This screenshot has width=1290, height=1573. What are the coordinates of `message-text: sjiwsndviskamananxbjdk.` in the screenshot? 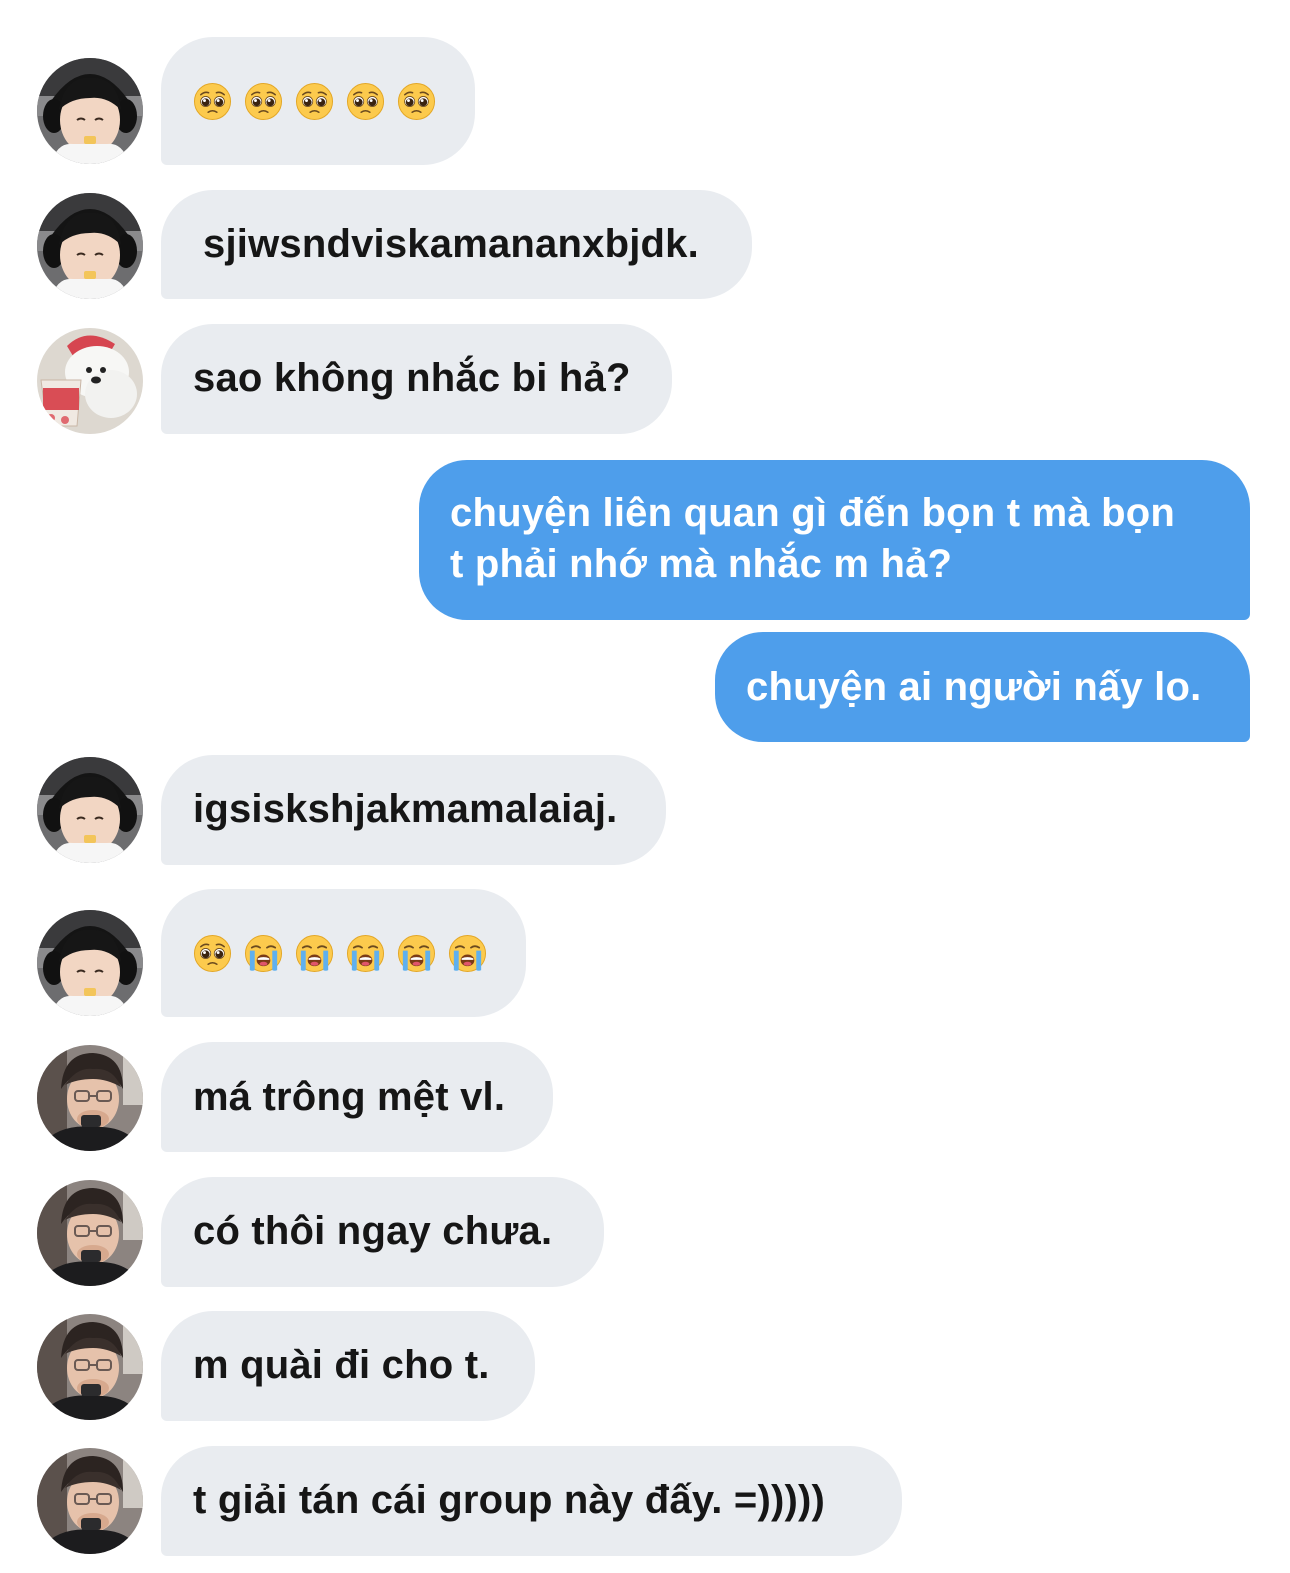 It's located at (451, 244).